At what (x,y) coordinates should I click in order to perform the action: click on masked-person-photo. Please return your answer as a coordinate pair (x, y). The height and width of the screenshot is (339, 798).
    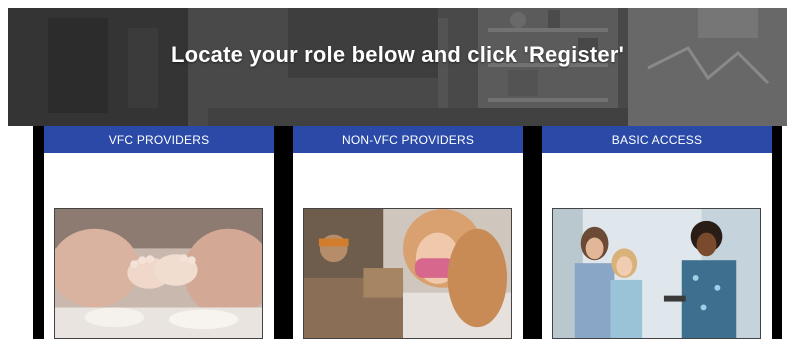
    Looking at the image, I should click on (407, 273).